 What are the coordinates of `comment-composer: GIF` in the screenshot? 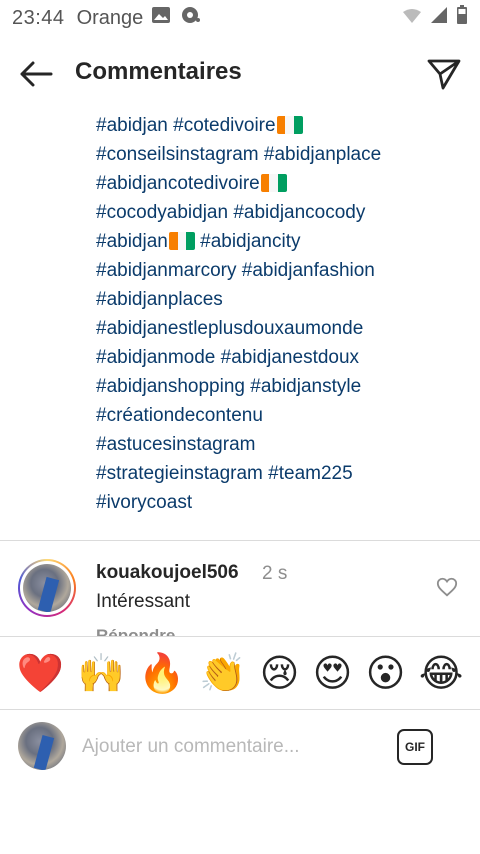 It's located at (240, 746).